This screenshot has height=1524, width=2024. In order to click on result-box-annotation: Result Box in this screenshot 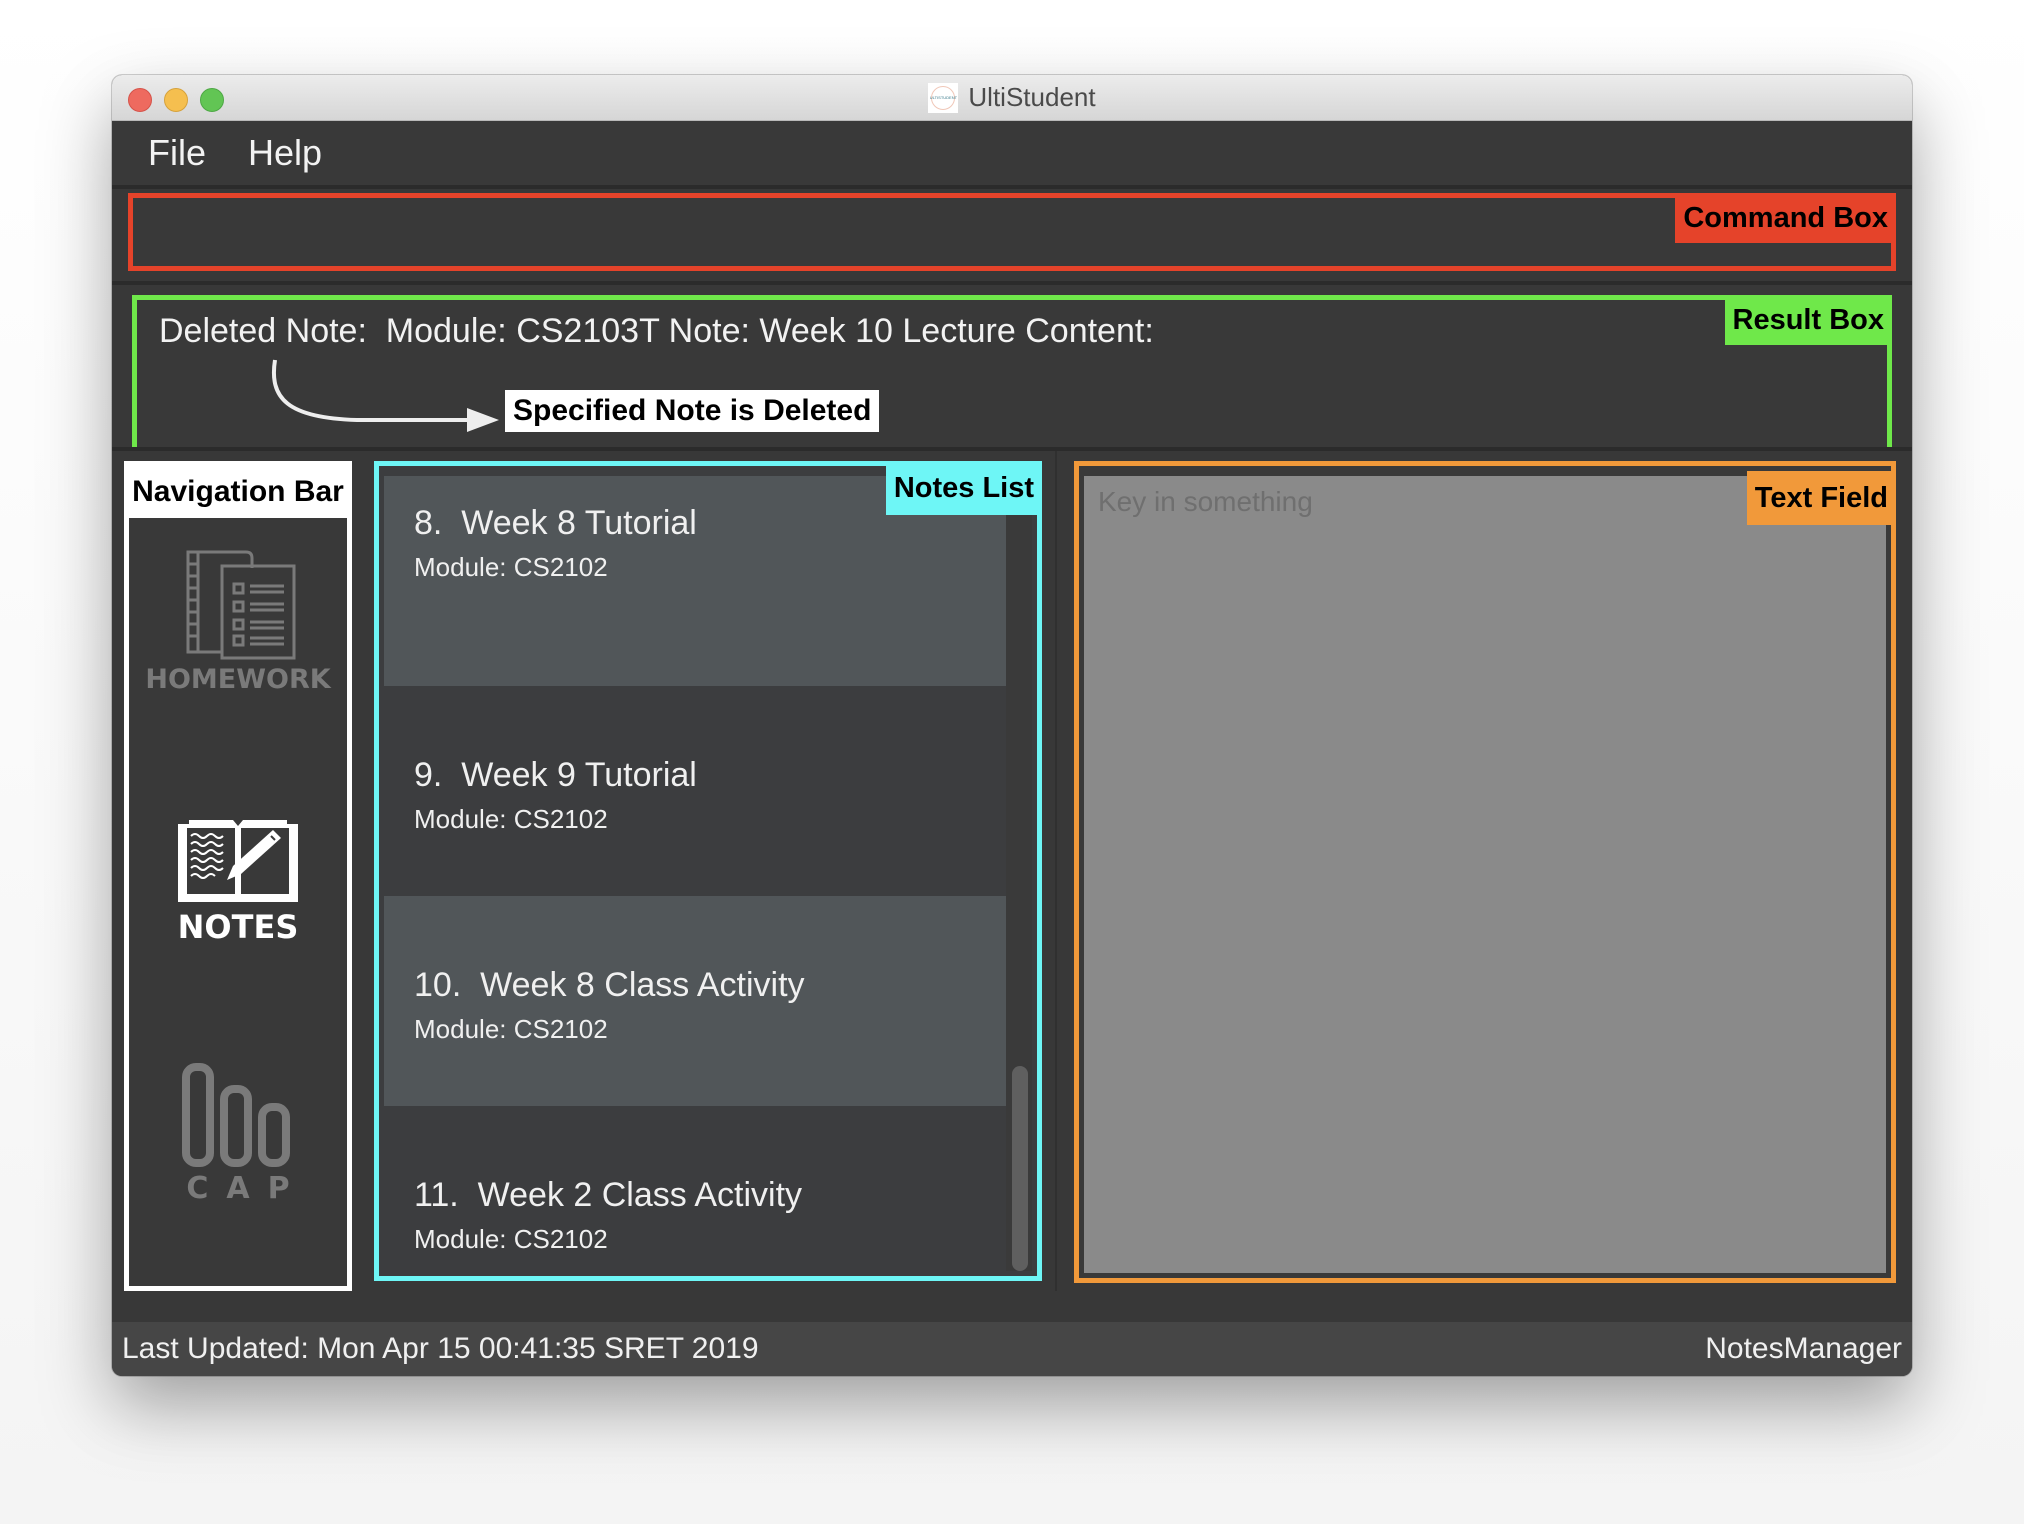, I will do `click(1808, 320)`.